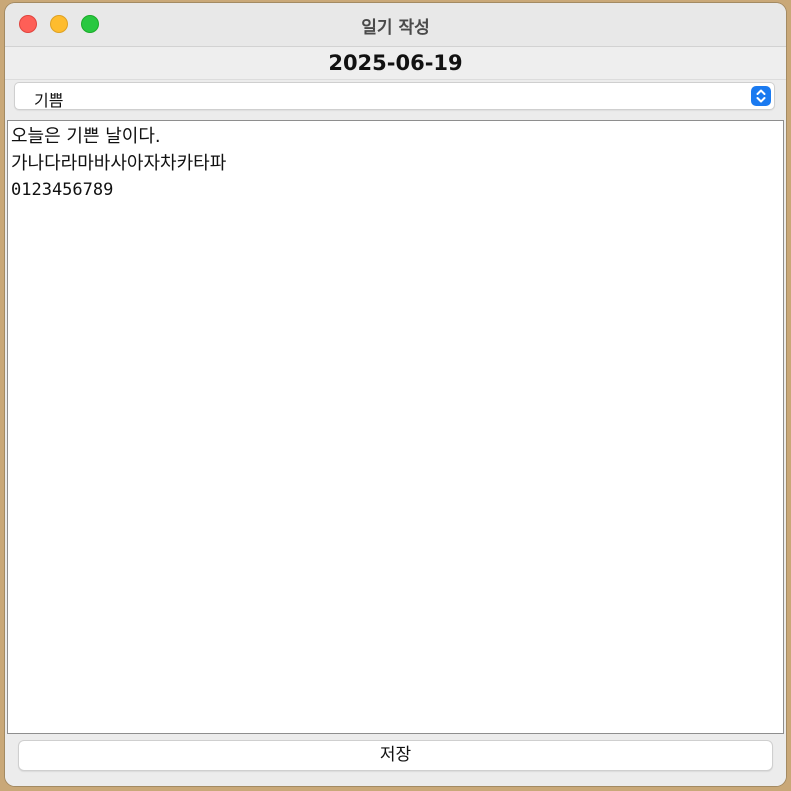 The width and height of the screenshot is (791, 791). Describe the element at coordinates (395, 755) in the screenshot. I see `save-button: 저장` at that location.